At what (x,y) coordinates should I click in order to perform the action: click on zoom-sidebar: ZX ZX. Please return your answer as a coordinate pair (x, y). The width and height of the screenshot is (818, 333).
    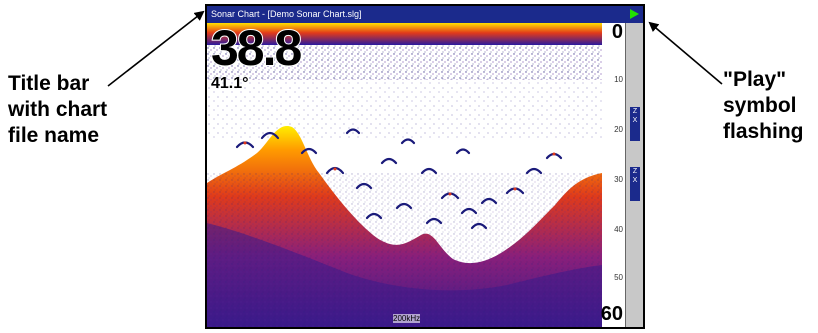
    Looking at the image, I should click on (634, 175).